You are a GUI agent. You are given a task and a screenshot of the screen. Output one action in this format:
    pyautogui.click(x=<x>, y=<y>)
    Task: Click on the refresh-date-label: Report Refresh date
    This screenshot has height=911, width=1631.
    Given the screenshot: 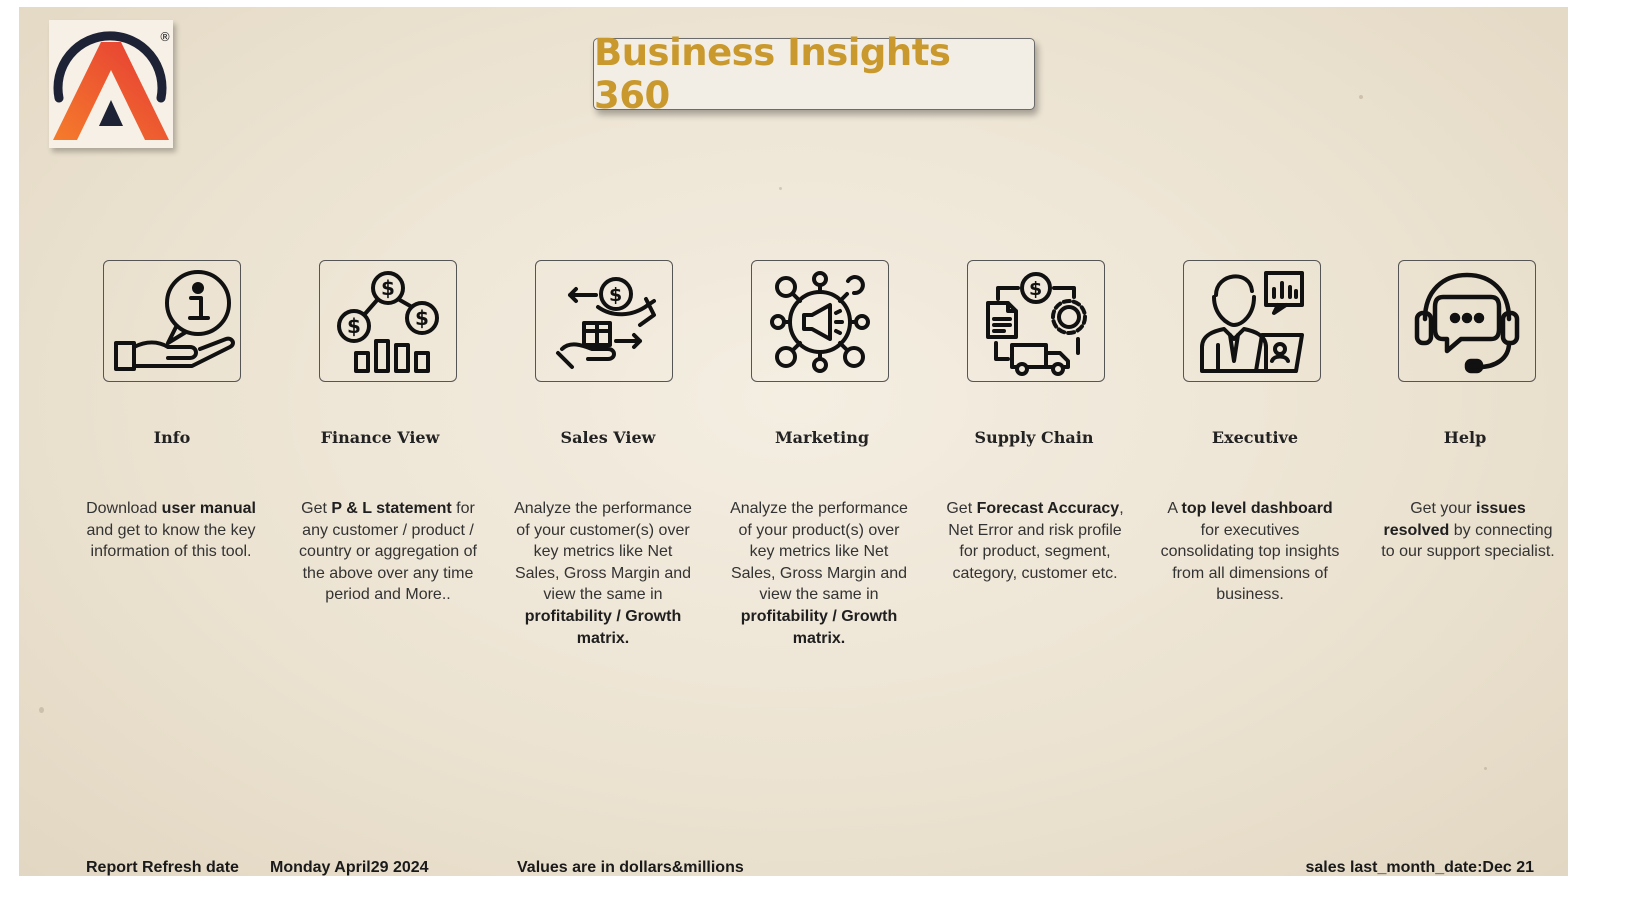 What is the action you would take?
    pyautogui.click(x=162, y=867)
    